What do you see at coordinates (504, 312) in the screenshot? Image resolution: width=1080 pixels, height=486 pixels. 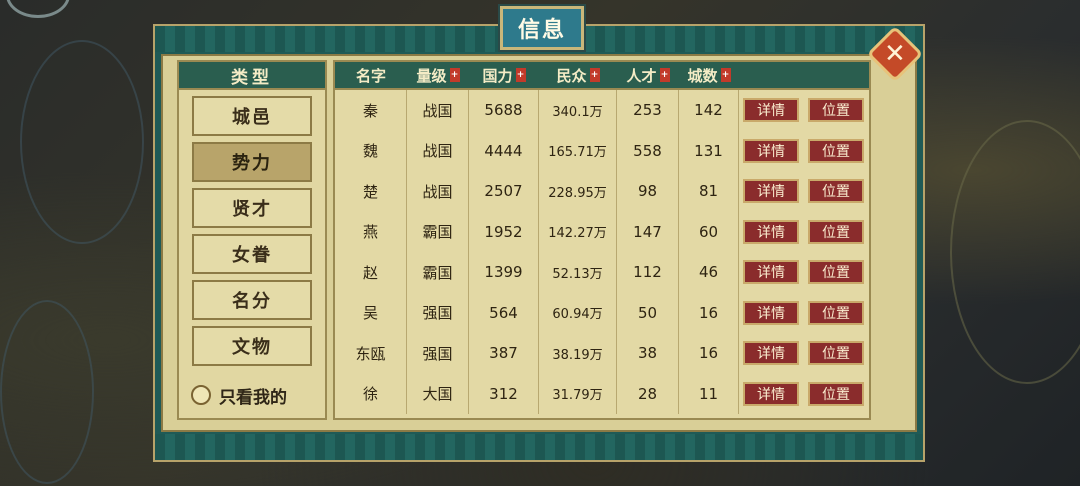 I see `cell-power: 564` at bounding box center [504, 312].